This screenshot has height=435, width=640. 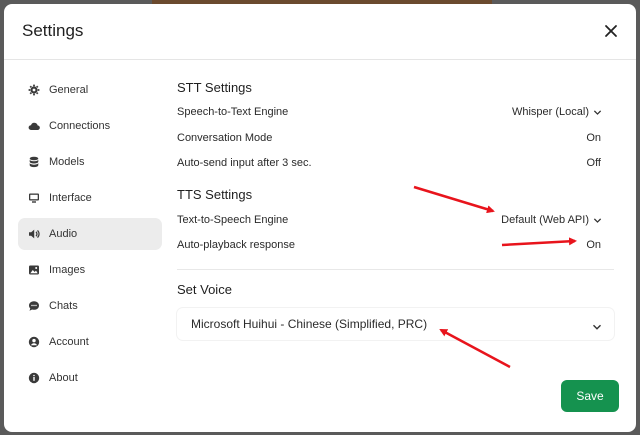 What do you see at coordinates (225, 138) in the screenshot?
I see `conversation-mode-label: Conversation Mode` at bounding box center [225, 138].